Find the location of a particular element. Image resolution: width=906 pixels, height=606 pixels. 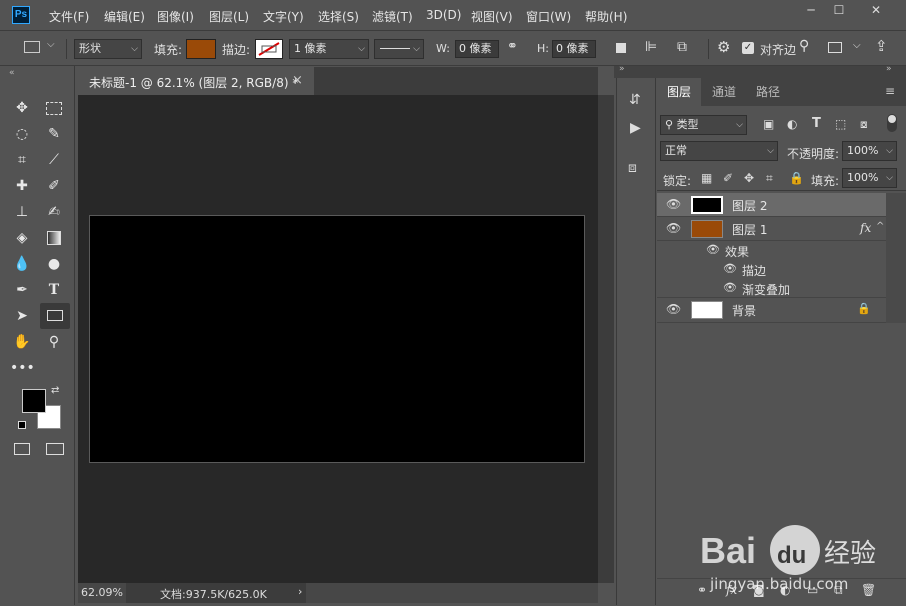

history-icon: ⇵ is located at coordinates (635, 100).